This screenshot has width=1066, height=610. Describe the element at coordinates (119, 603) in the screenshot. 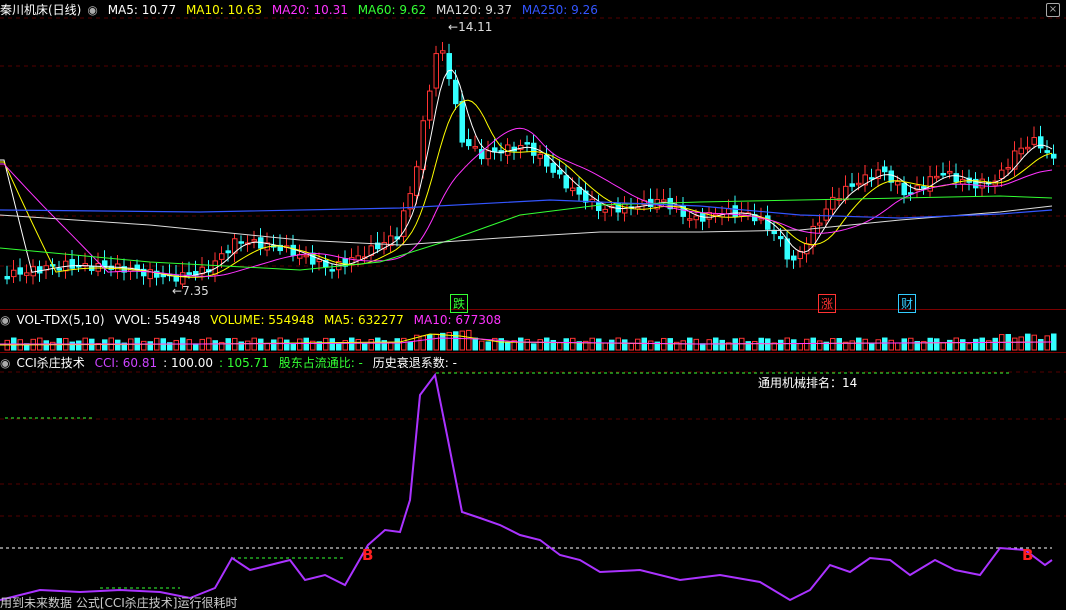

I see `footer-warning: 用到未来数据 公式[CCI杀庄技术]运行很耗时` at that location.